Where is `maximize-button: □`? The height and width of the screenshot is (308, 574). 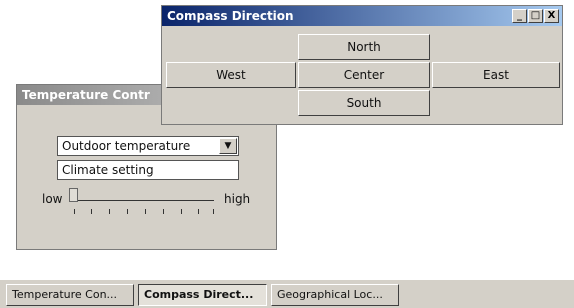 maximize-button: □ is located at coordinates (535, 16).